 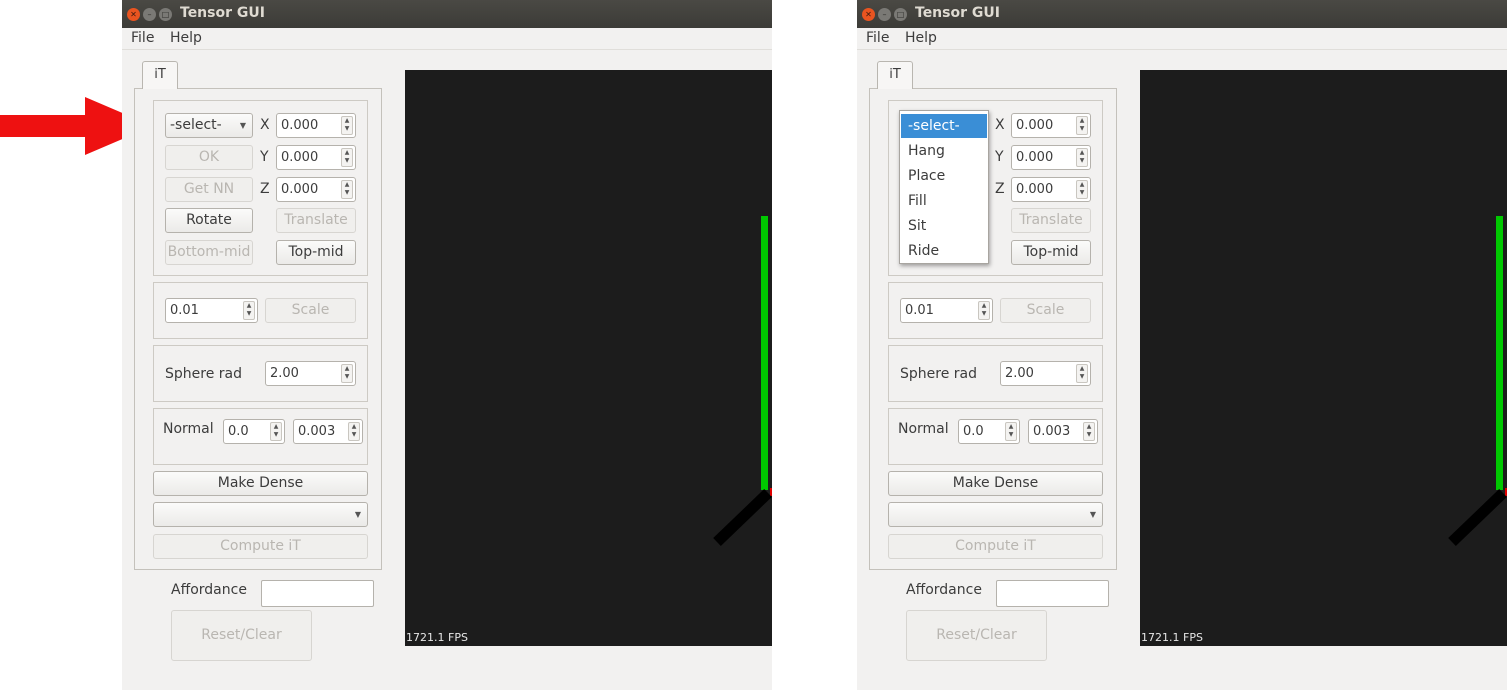 What do you see at coordinates (238, 431) in the screenshot?
I see `normal-a-value: 0.0` at bounding box center [238, 431].